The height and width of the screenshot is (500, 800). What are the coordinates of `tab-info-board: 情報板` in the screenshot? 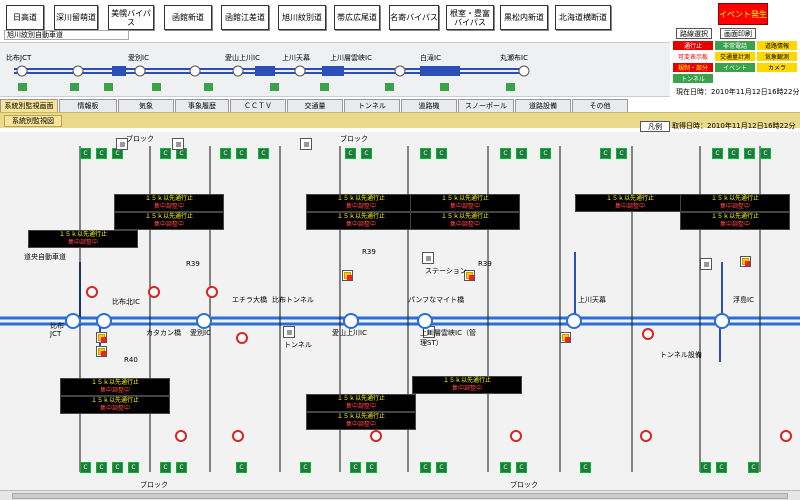 It's located at (88, 105).